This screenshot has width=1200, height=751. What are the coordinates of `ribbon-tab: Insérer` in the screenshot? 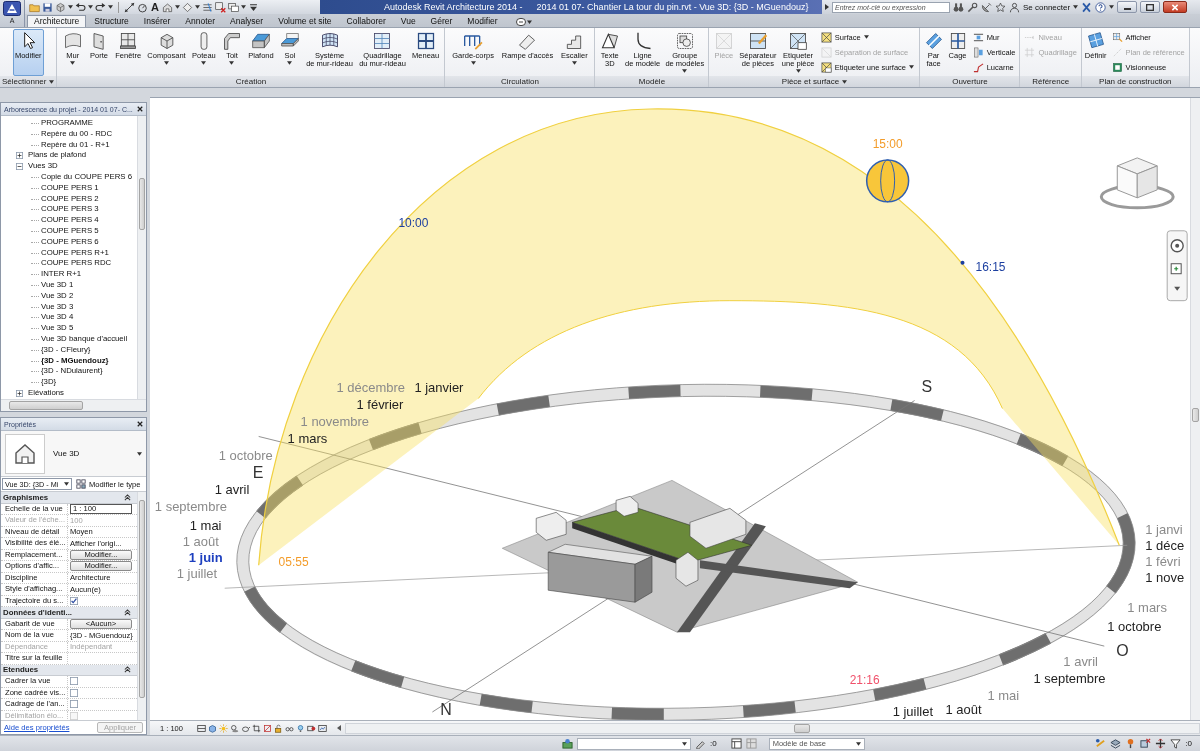 It's located at (157, 21).